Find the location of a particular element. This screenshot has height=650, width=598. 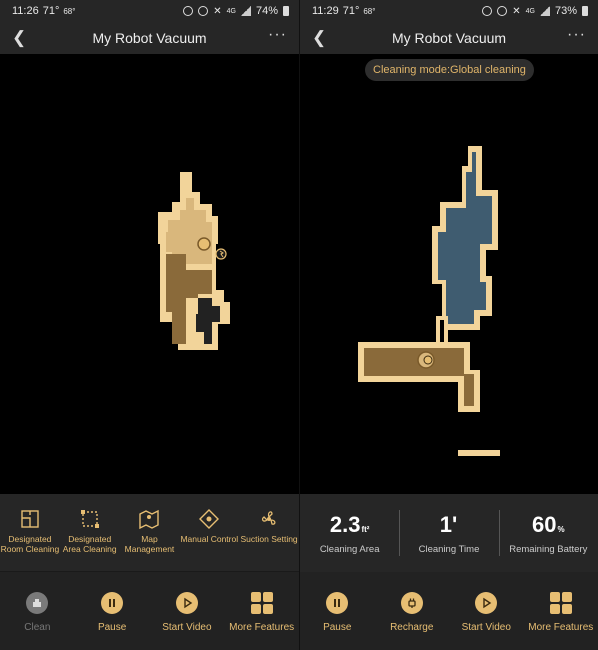

remaining-battery-stat: 60% Remaining Battery is located at coordinates (548, 533).